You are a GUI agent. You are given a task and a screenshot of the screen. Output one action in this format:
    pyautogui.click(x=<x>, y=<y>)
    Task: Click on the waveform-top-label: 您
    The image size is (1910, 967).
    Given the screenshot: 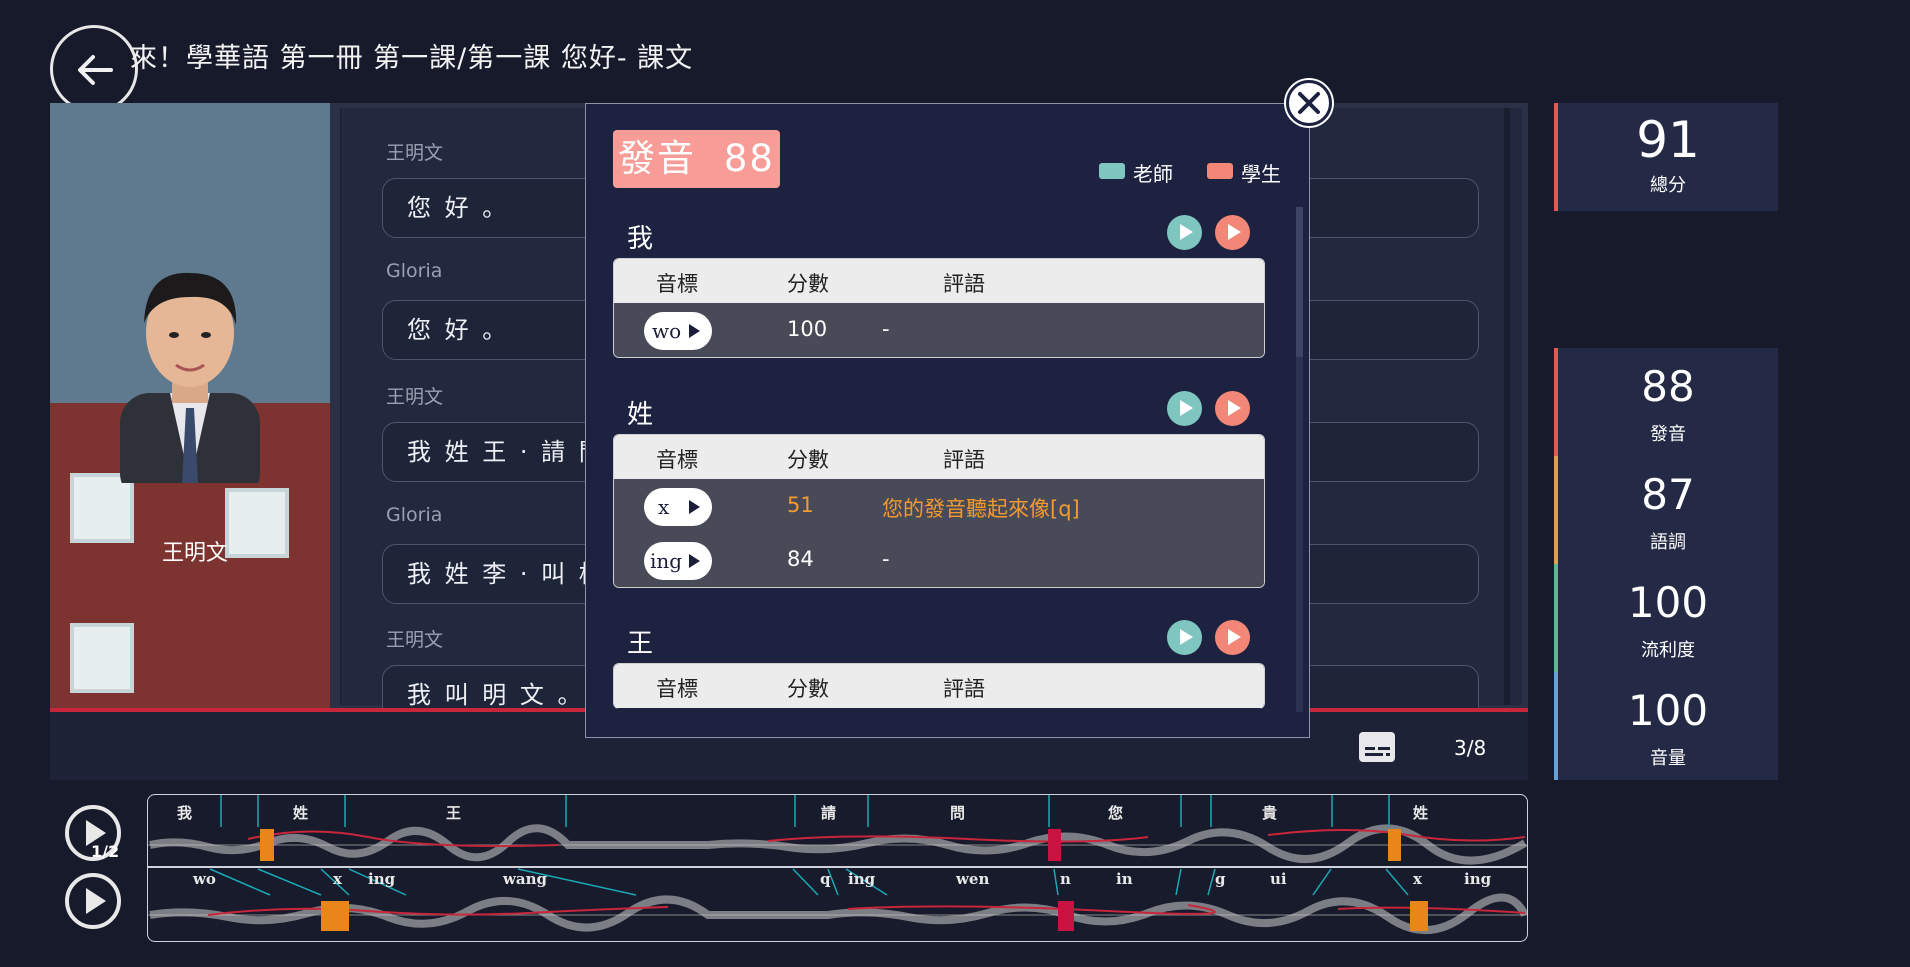 What is the action you would take?
    pyautogui.click(x=1116, y=813)
    